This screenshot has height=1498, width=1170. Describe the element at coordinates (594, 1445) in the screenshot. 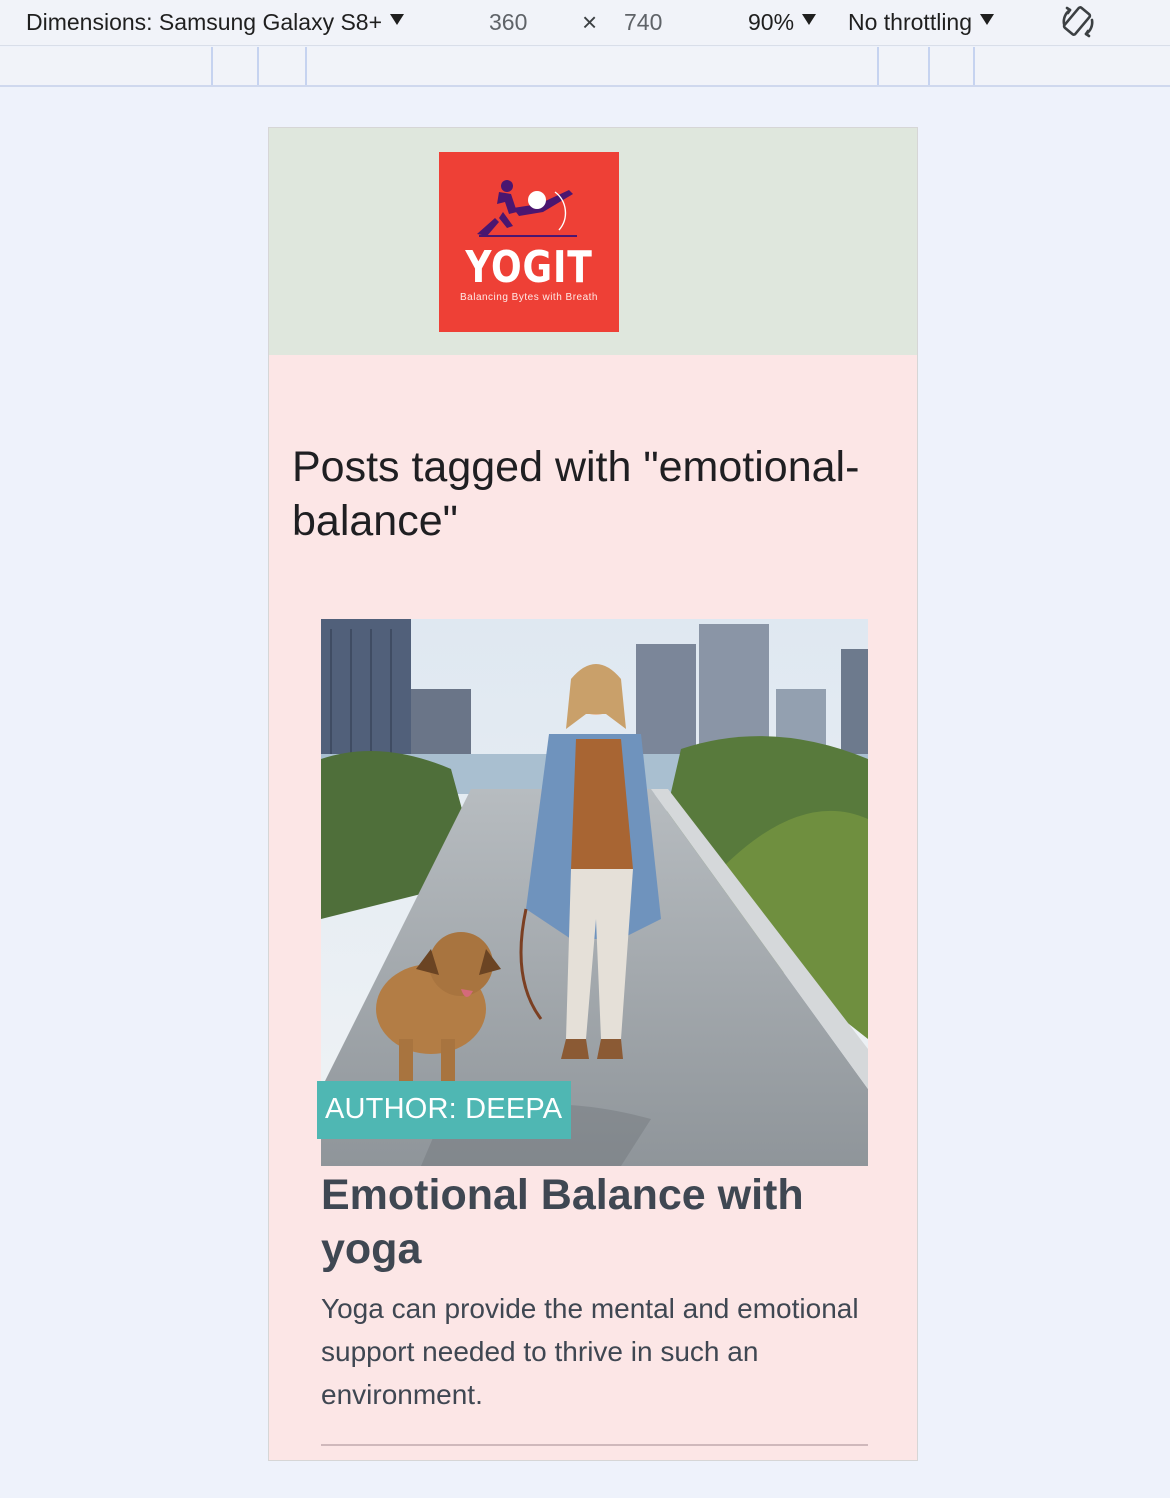

I see `post-divider` at that location.